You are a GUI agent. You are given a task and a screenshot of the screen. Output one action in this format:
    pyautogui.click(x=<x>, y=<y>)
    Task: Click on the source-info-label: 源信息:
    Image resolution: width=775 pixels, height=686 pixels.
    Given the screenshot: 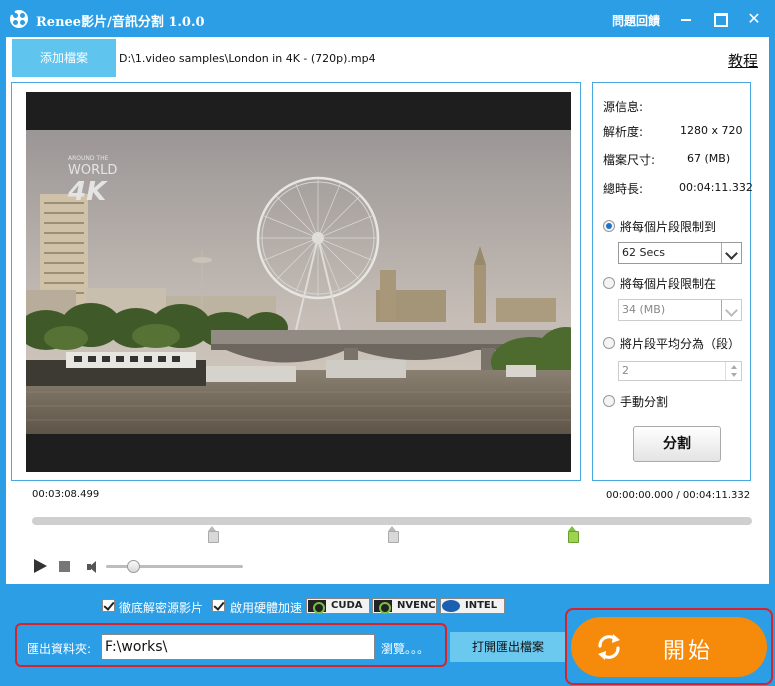 What is the action you would take?
    pyautogui.click(x=623, y=107)
    